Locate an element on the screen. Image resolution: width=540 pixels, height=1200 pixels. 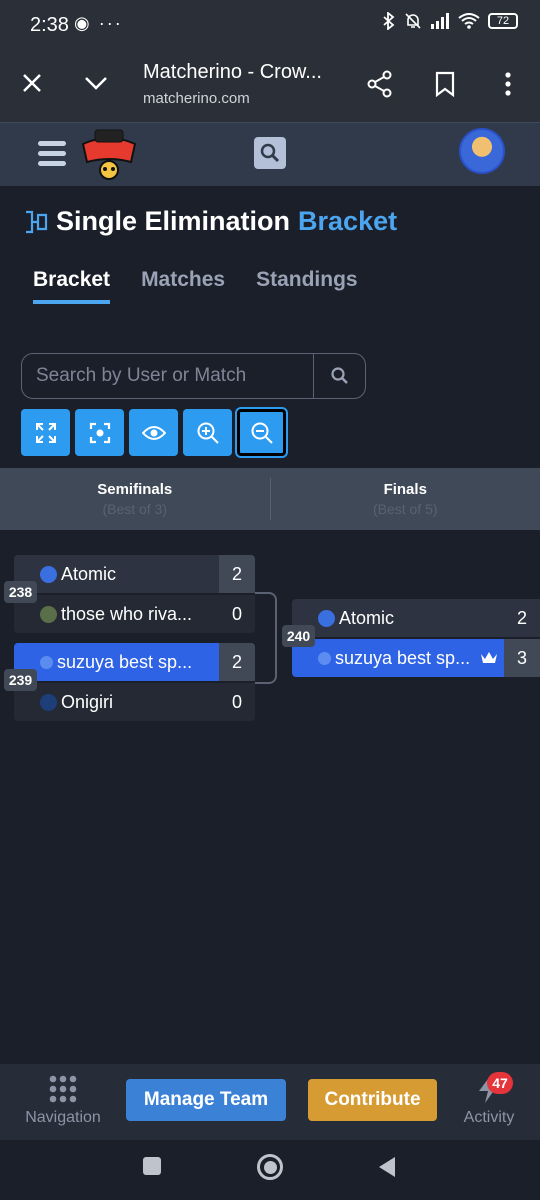
page-title: Single Elimination Bracket is located at coordinates (210, 221).